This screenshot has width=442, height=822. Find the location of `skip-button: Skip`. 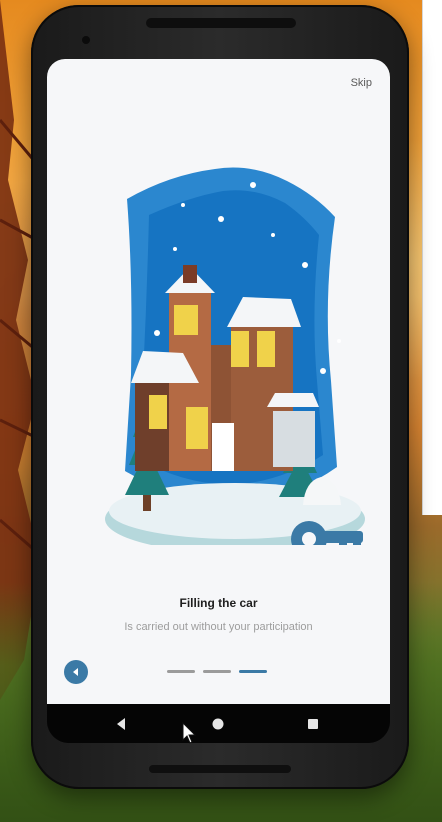

skip-button: Skip is located at coordinates (361, 83).